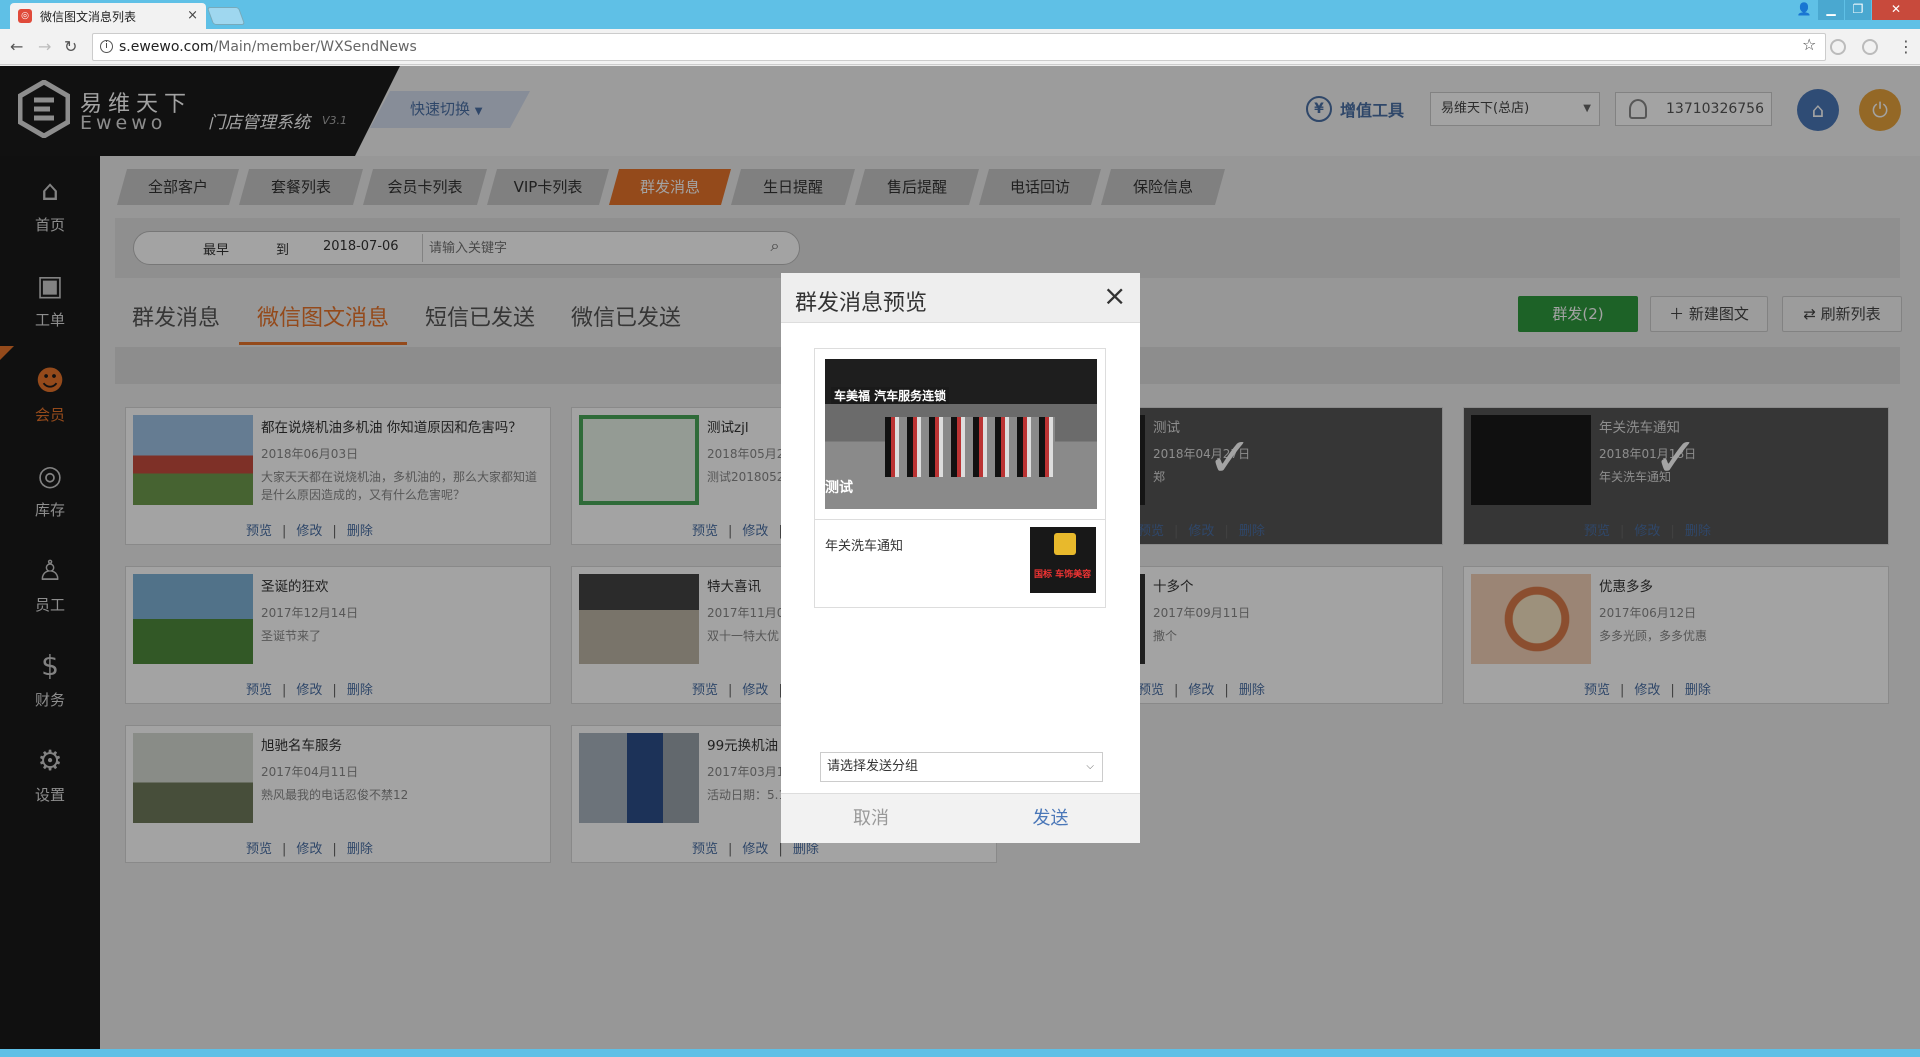 This screenshot has width=1920, height=1057. Describe the element at coordinates (1858, 10) in the screenshot. I see `restore-icon: ❐` at that location.